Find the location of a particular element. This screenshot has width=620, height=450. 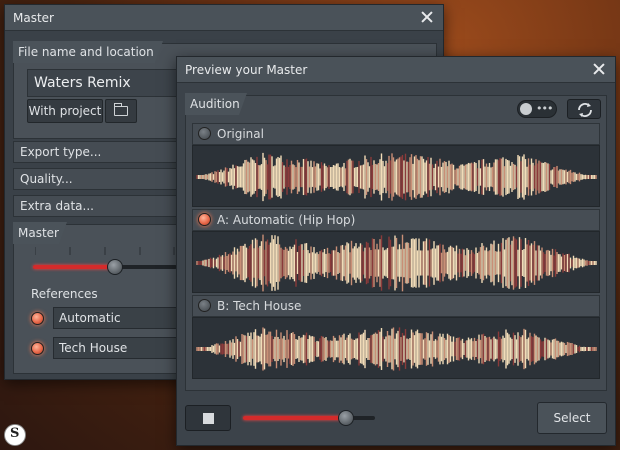

audition-section-header: Audition is located at coordinates (216, 104).